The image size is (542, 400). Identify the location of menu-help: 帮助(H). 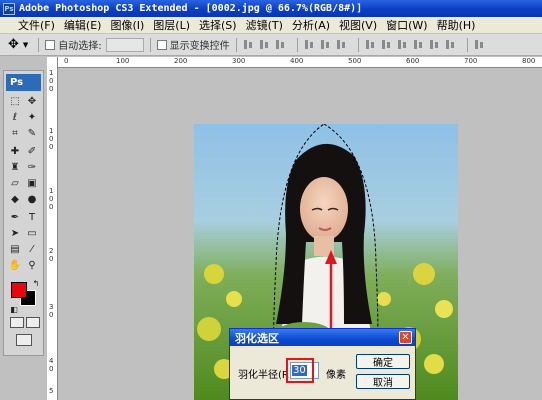
(456, 25).